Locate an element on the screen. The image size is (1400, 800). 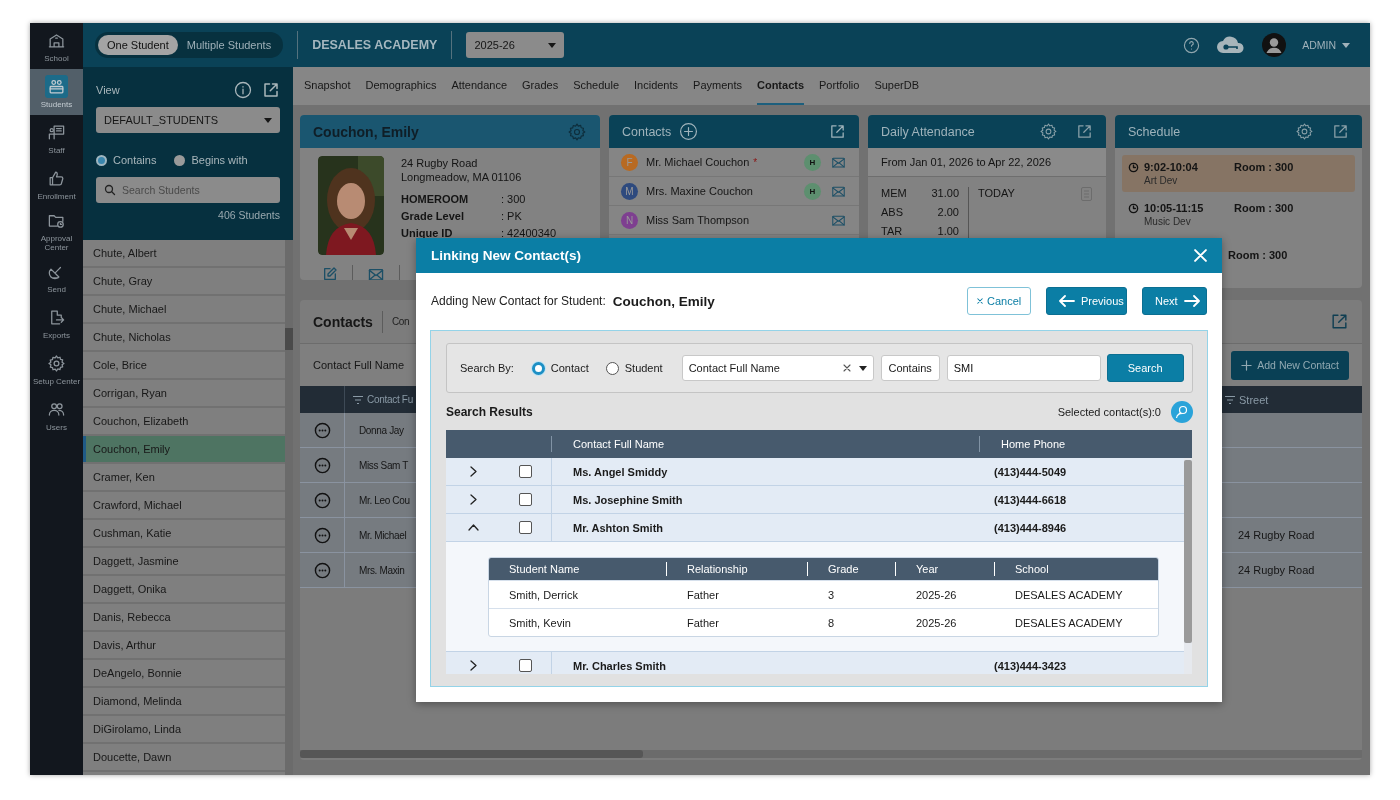
next-button: Next is located at coordinates (1174, 301).